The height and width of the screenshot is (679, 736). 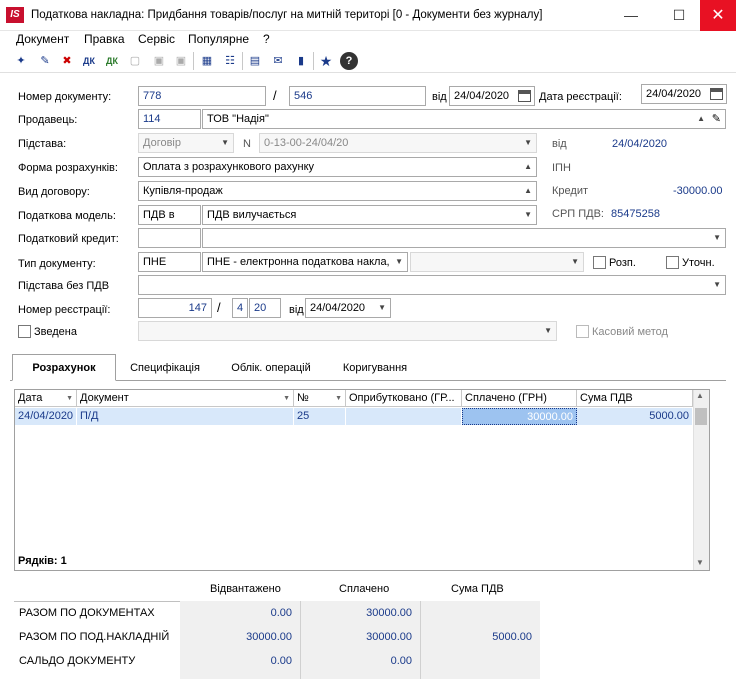 I want to click on scroll-thumb, so click(x=701, y=416).